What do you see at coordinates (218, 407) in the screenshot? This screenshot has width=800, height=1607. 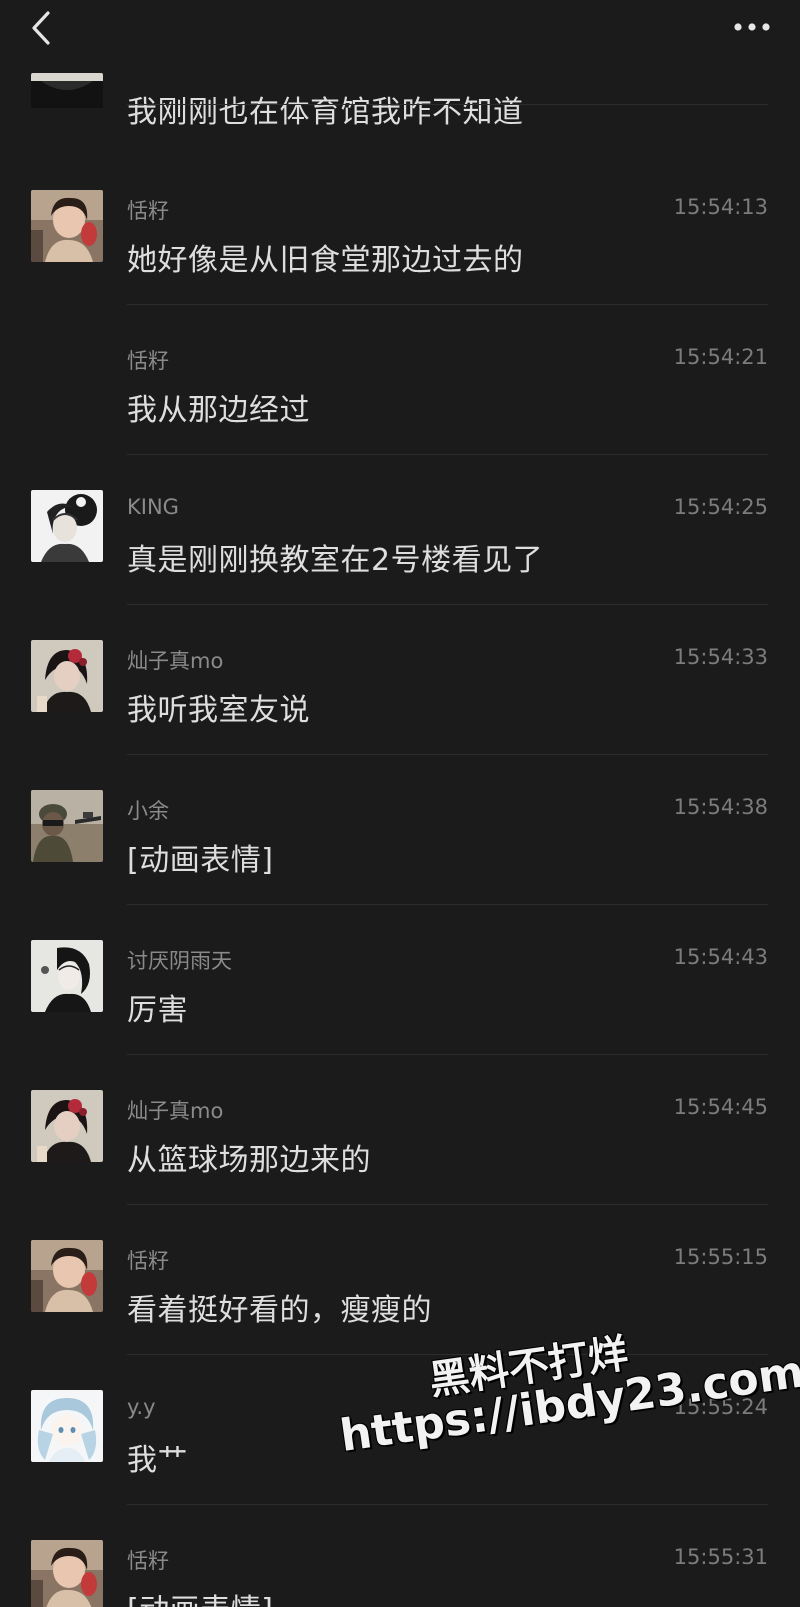 I see `message-text: 我从那边经过` at bounding box center [218, 407].